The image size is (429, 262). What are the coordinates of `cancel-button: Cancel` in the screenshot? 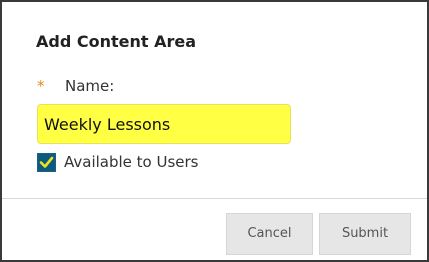 It's located at (269, 234).